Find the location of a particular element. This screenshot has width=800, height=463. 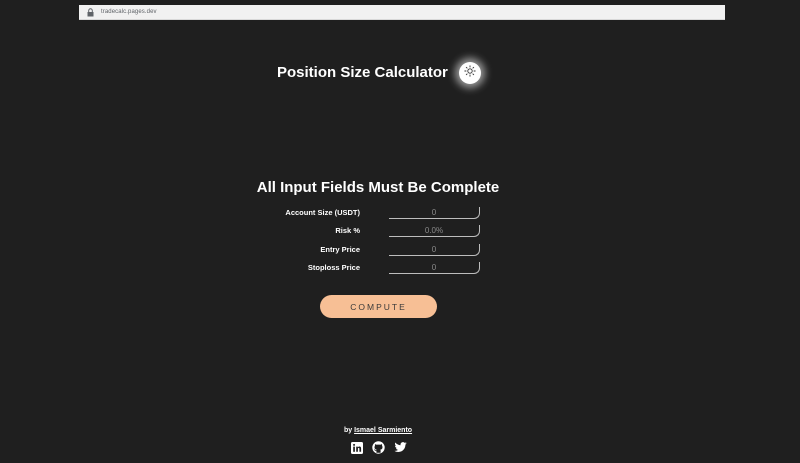

risk-input is located at coordinates (434, 231).